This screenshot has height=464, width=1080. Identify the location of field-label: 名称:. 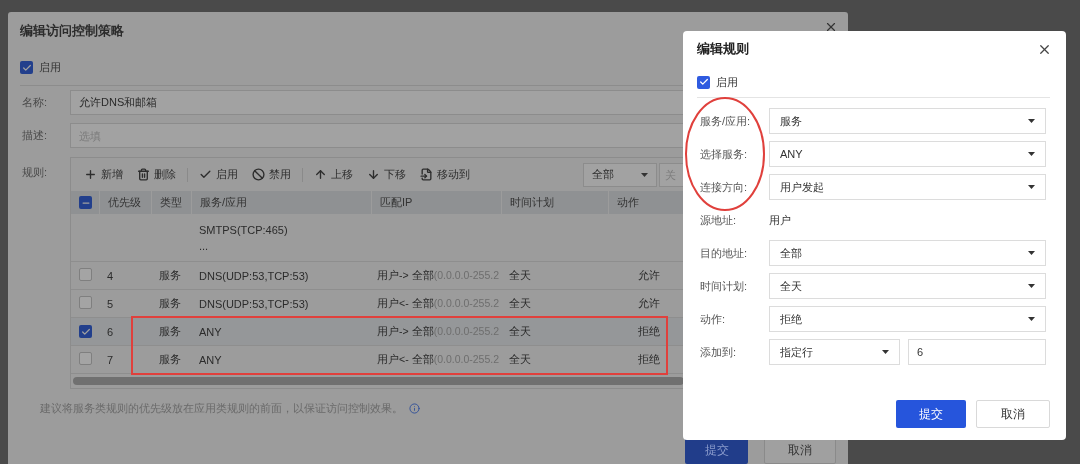
(35, 102).